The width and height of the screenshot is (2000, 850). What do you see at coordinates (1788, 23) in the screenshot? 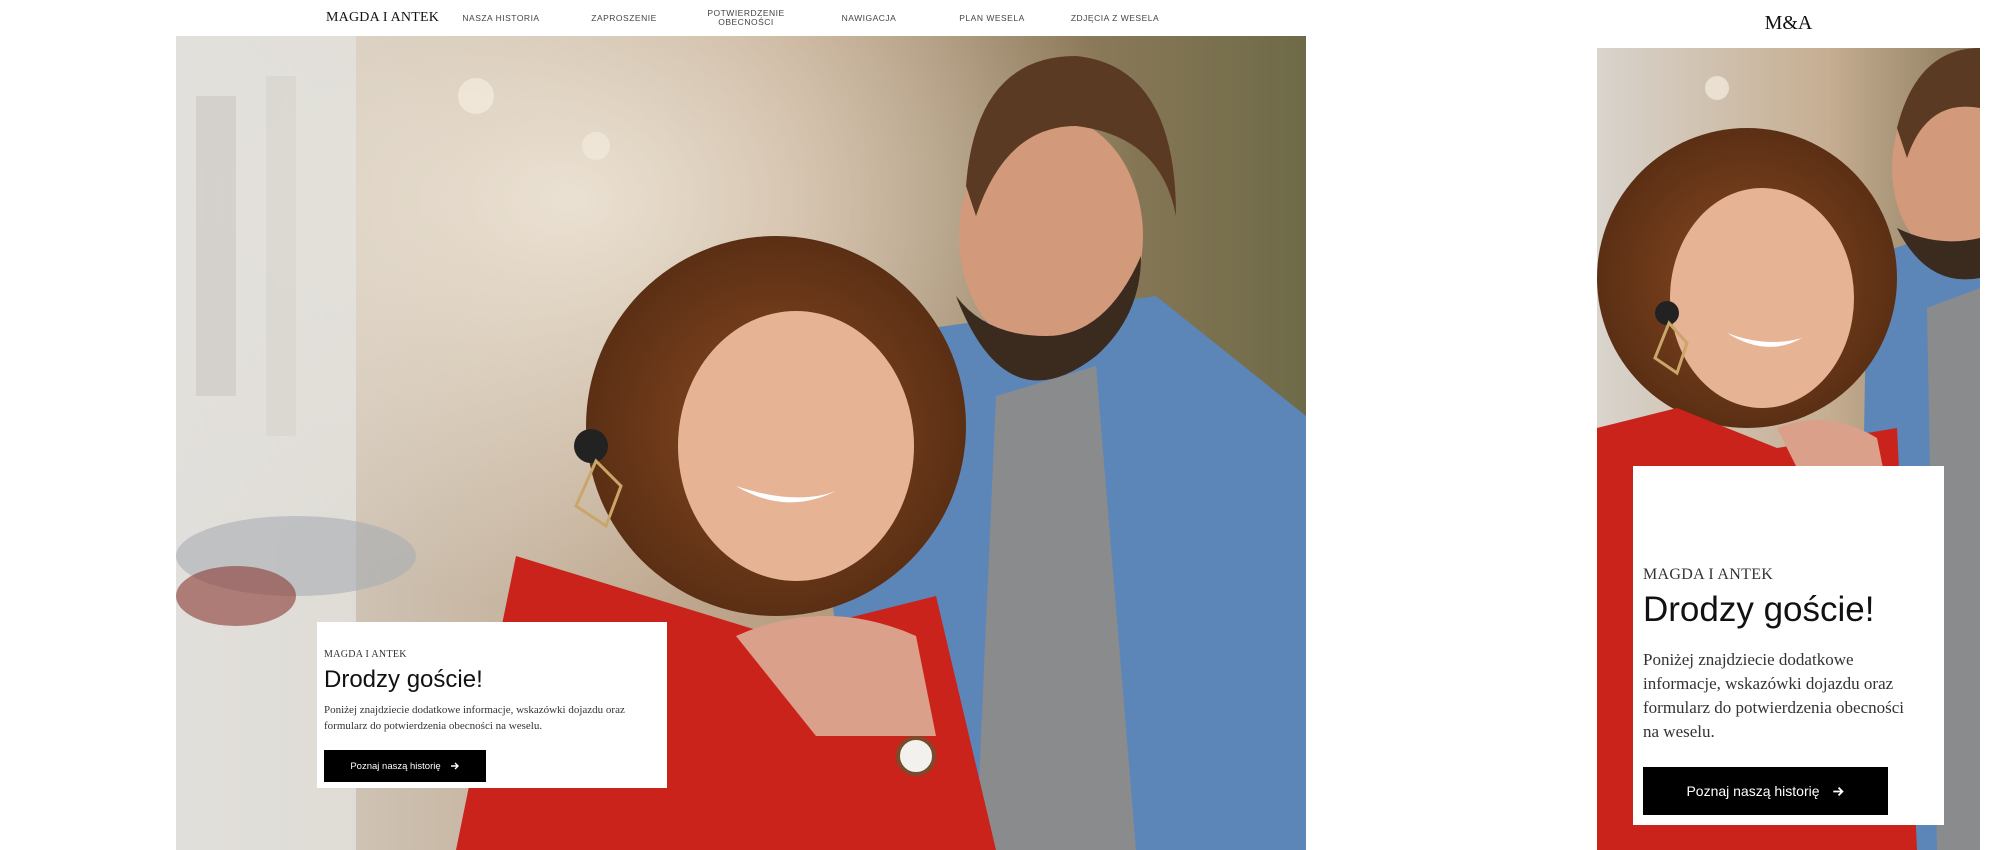
I see `mobile-logo: M&A` at bounding box center [1788, 23].